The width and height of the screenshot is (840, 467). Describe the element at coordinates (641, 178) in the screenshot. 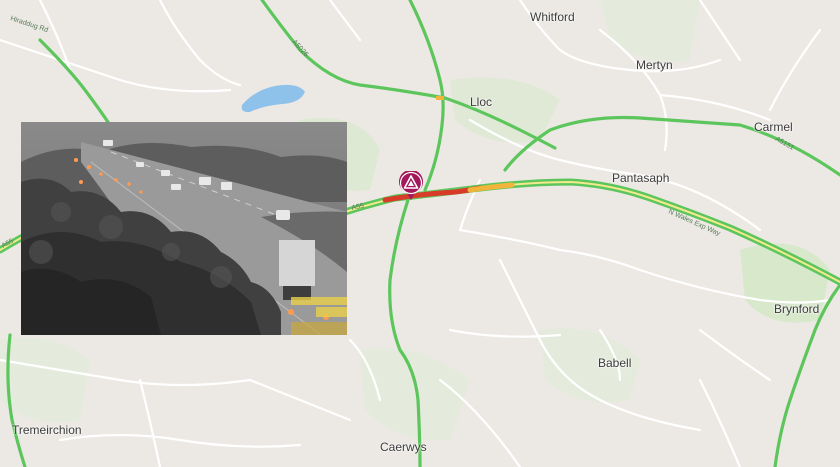

I see `place-pantasaph: Pantasaph` at that location.